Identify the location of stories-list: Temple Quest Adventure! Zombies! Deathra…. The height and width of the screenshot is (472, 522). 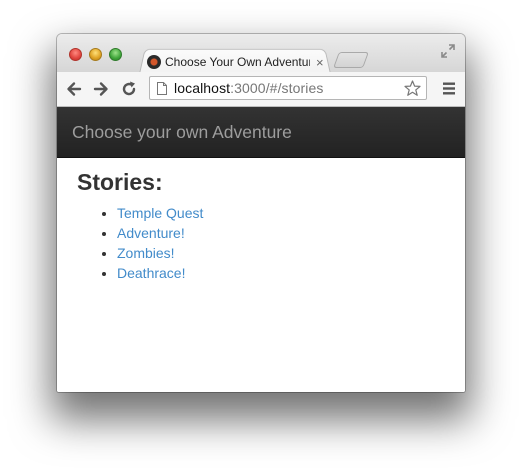
(261, 243).